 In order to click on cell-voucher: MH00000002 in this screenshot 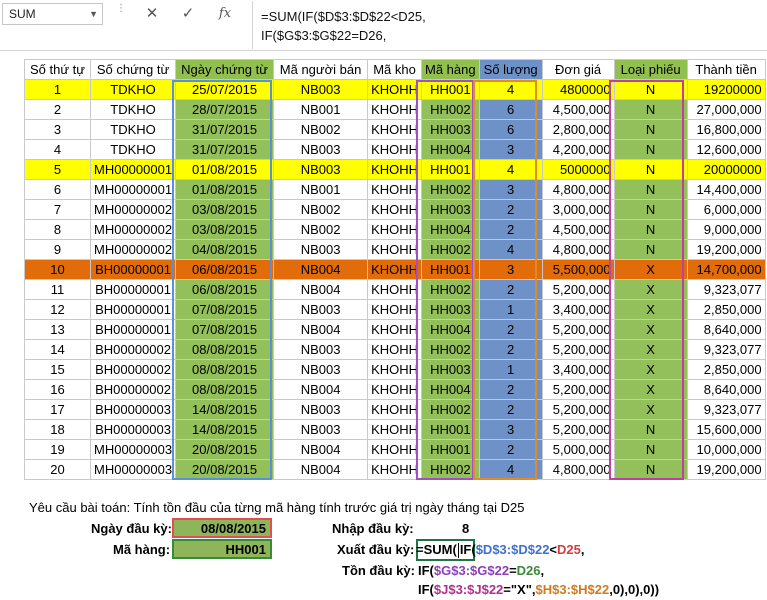, I will do `click(133, 249)`.